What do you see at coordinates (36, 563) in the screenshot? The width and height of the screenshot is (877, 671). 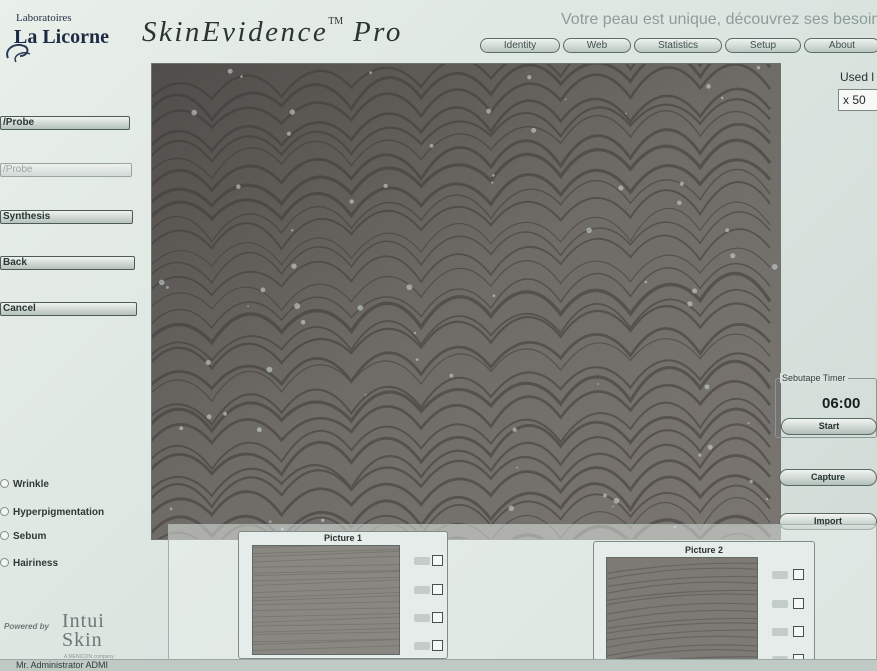 I see `option-label: Hairiness` at bounding box center [36, 563].